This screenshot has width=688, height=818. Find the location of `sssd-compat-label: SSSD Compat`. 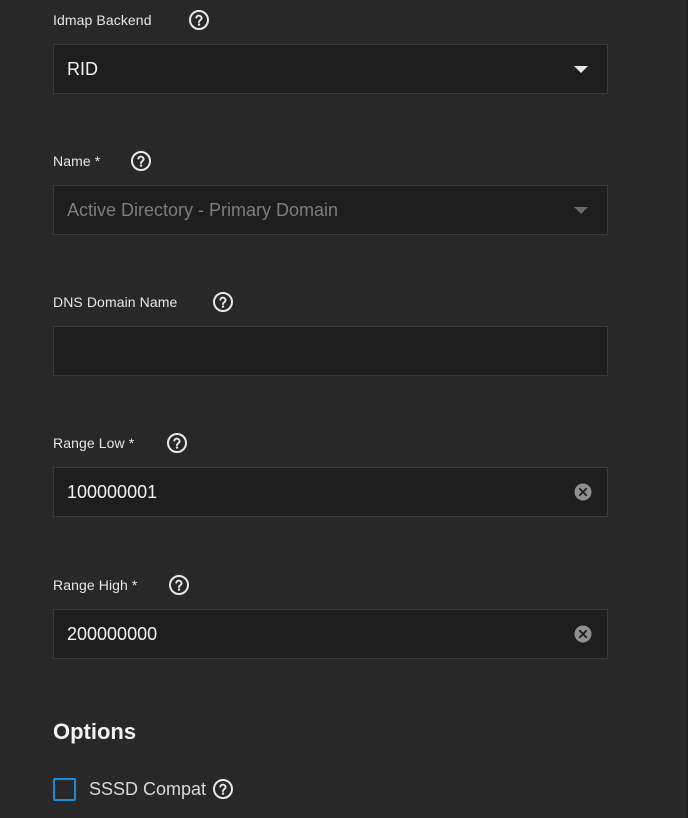

sssd-compat-label: SSSD Compat is located at coordinates (147, 789).